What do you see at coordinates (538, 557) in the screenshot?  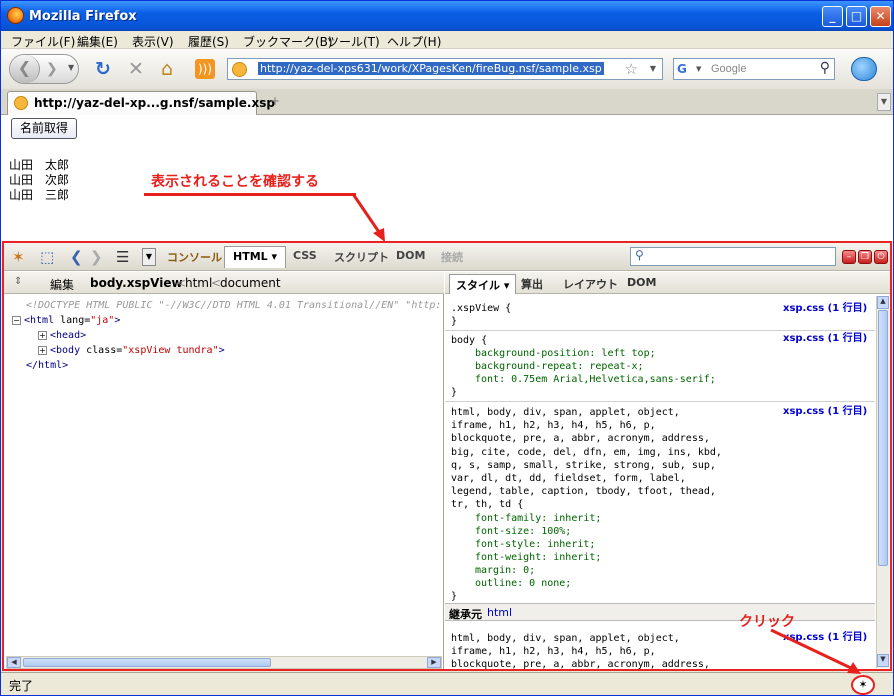 I see `css-property: font-weight: inherit;` at bounding box center [538, 557].